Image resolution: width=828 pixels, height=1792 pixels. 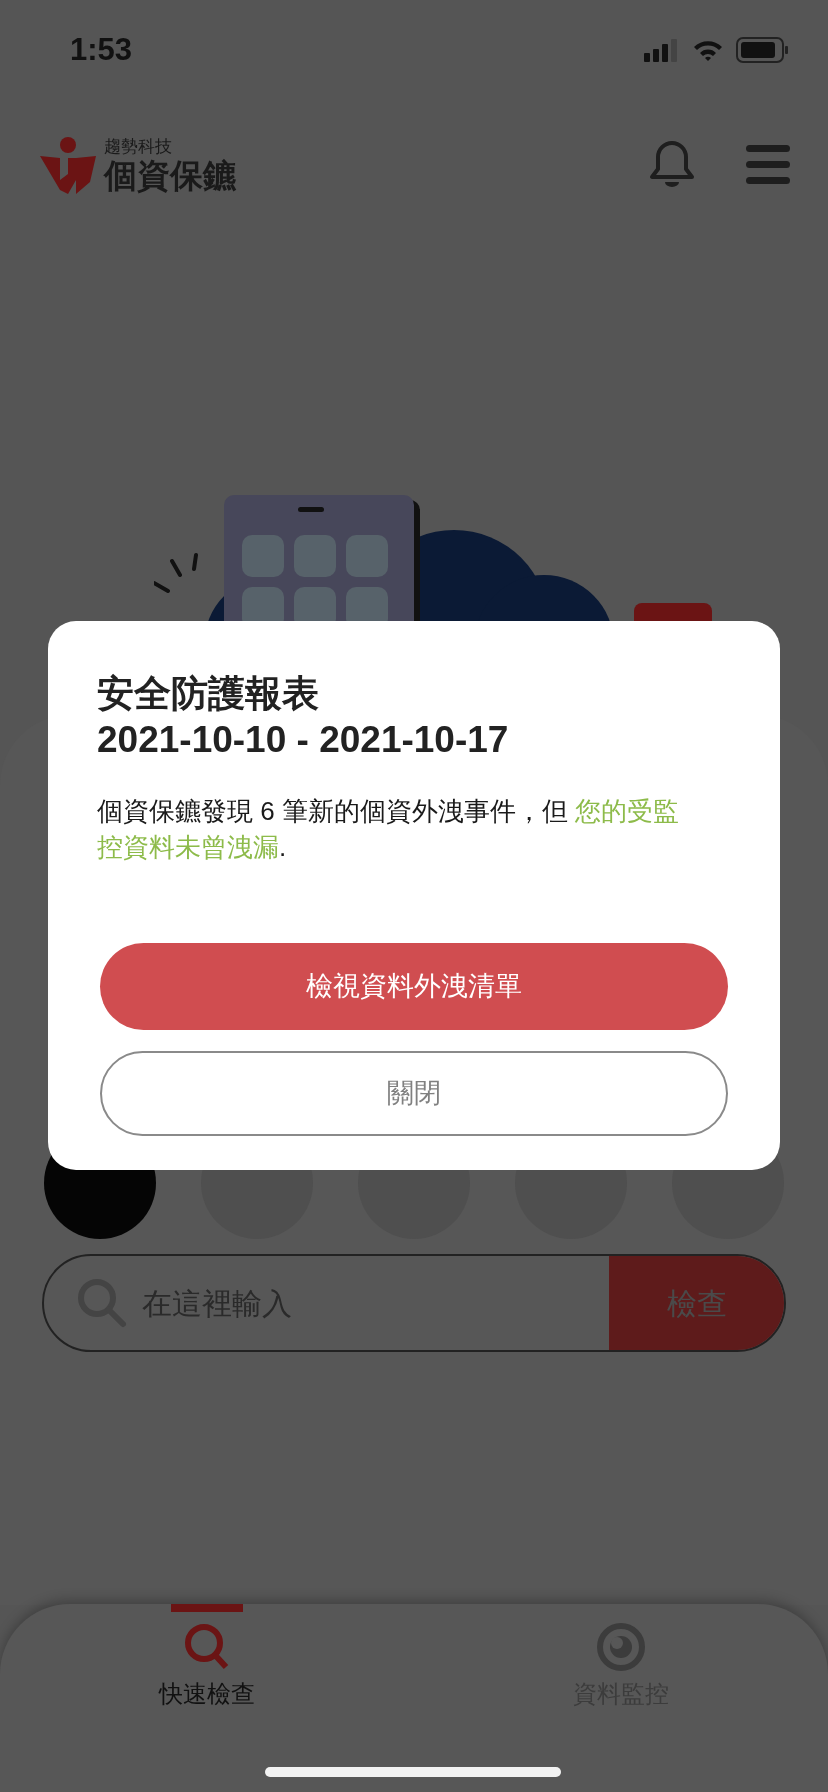 What do you see at coordinates (170, 175) in the screenshot?
I see `brand-title: 個資保鑣` at bounding box center [170, 175].